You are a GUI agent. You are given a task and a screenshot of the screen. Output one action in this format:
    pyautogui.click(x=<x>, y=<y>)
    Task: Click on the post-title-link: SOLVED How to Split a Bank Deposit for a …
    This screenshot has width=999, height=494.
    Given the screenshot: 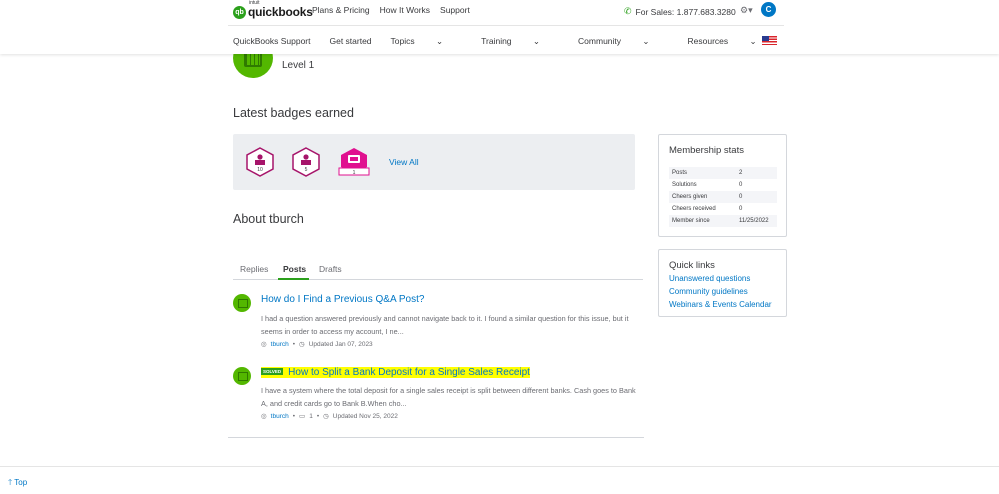 What is the action you would take?
    pyautogui.click(x=395, y=372)
    